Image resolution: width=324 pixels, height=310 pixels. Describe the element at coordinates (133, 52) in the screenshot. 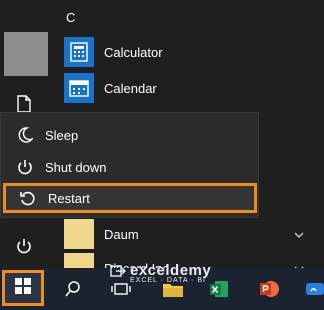

I see `app-label: Calculator` at that location.